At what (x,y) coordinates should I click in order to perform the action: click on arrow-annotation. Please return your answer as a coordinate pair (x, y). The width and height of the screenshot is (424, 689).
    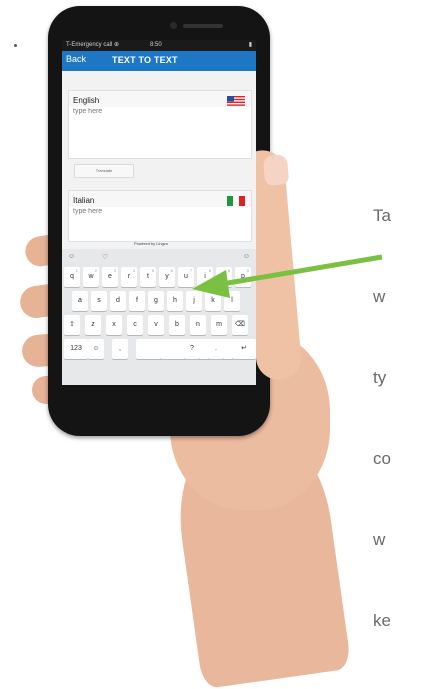
    Looking at the image, I should click on (287, 276).